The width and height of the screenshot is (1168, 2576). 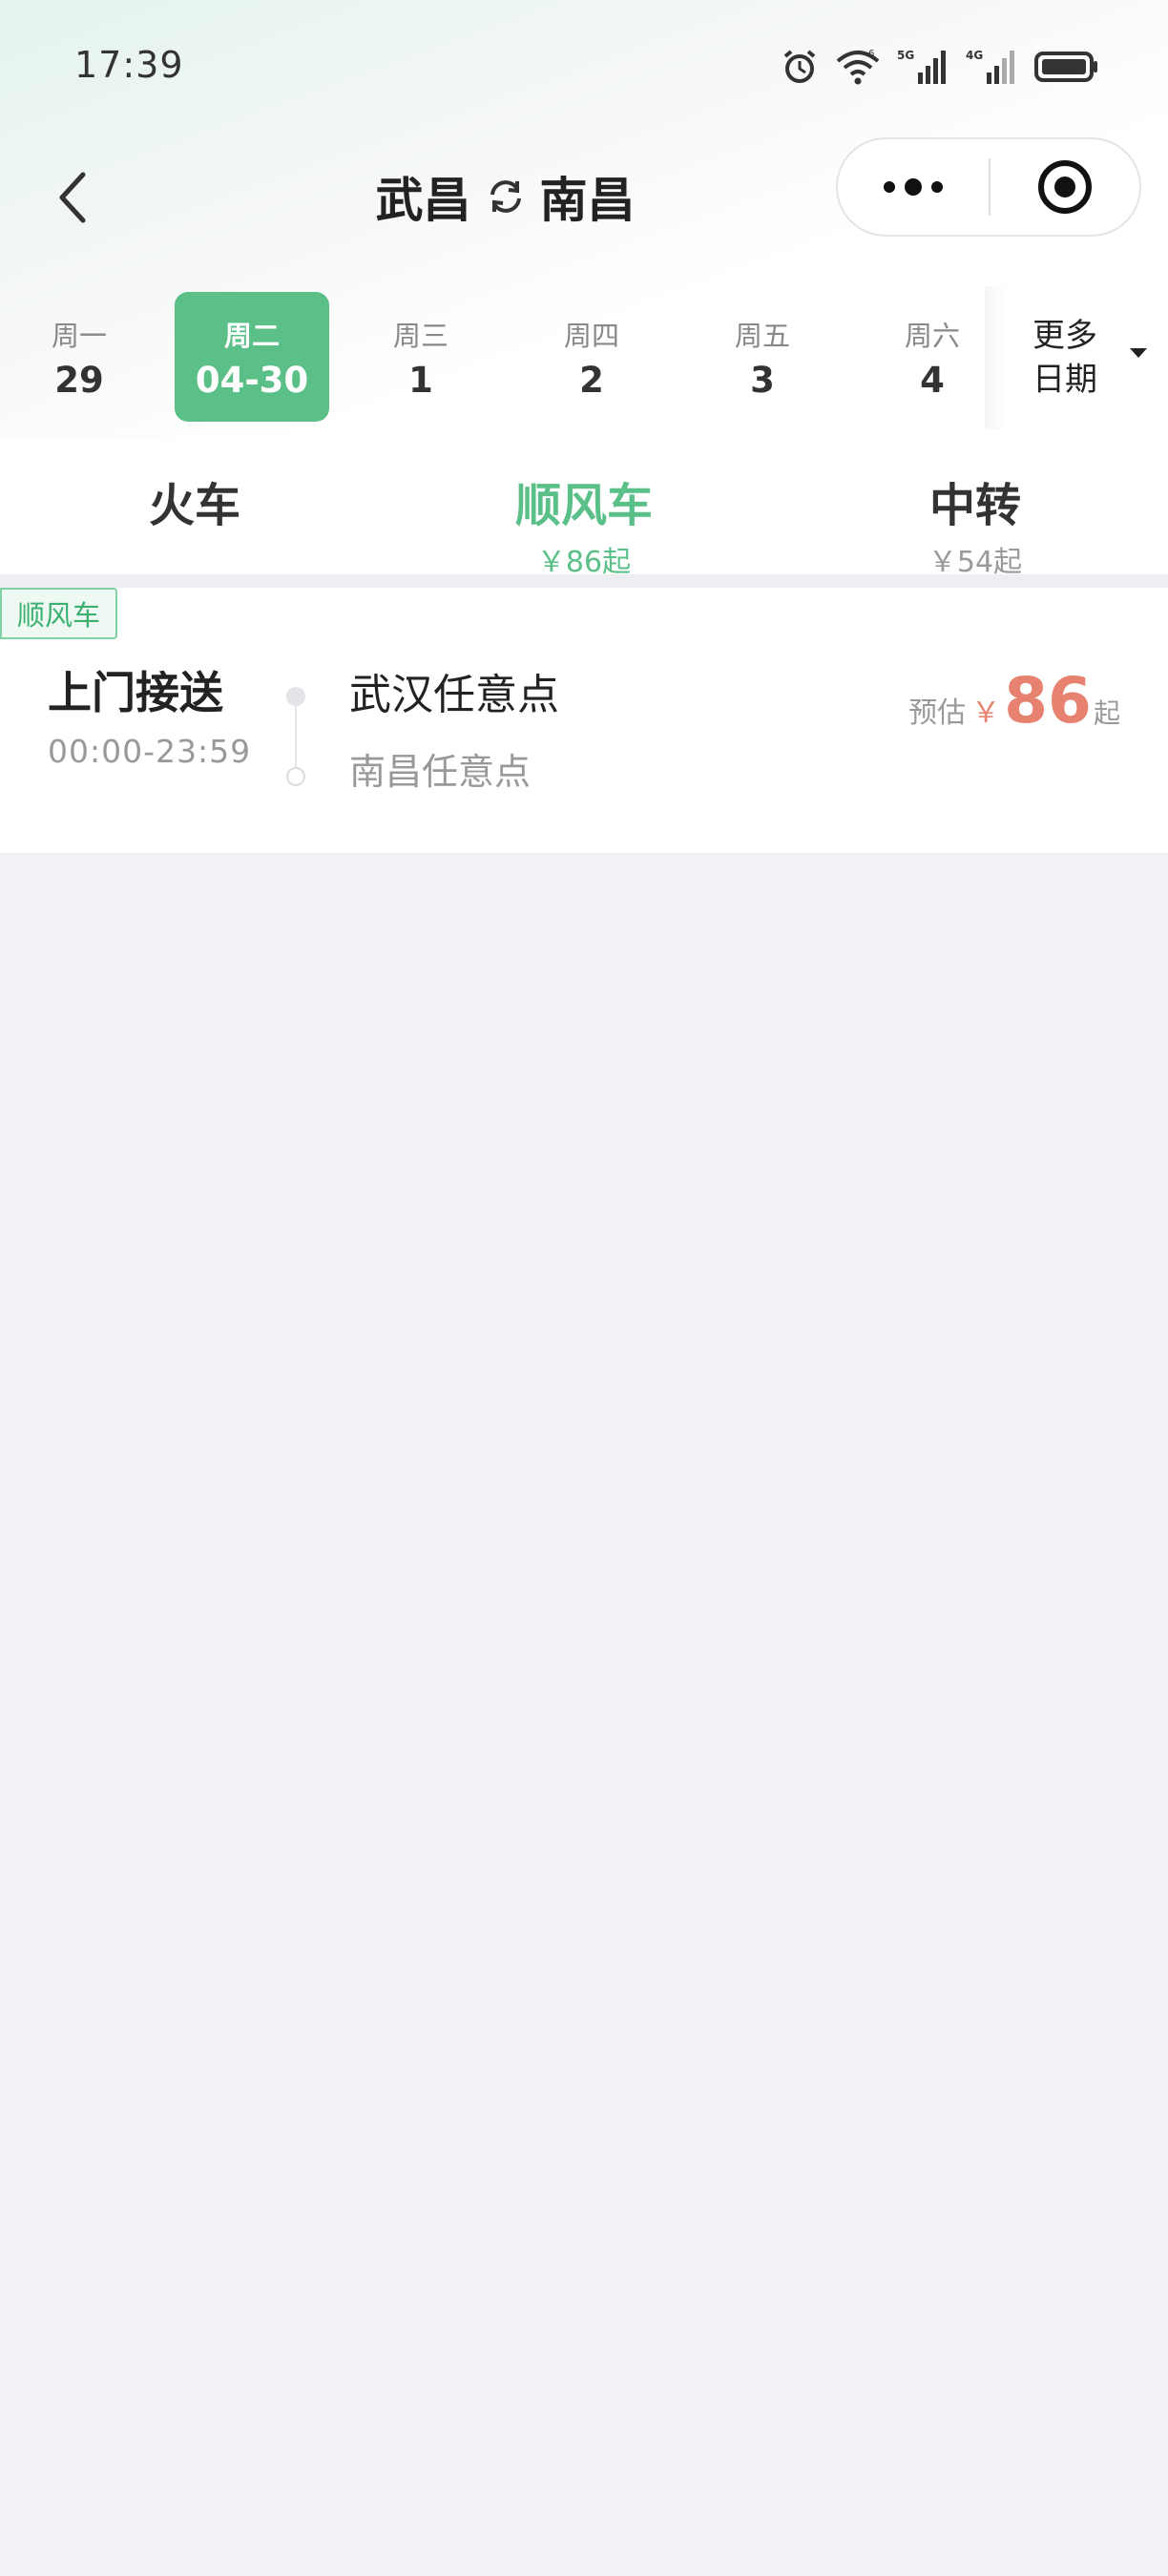 What do you see at coordinates (135, 692) in the screenshot?
I see `service-title: 上门接送` at bounding box center [135, 692].